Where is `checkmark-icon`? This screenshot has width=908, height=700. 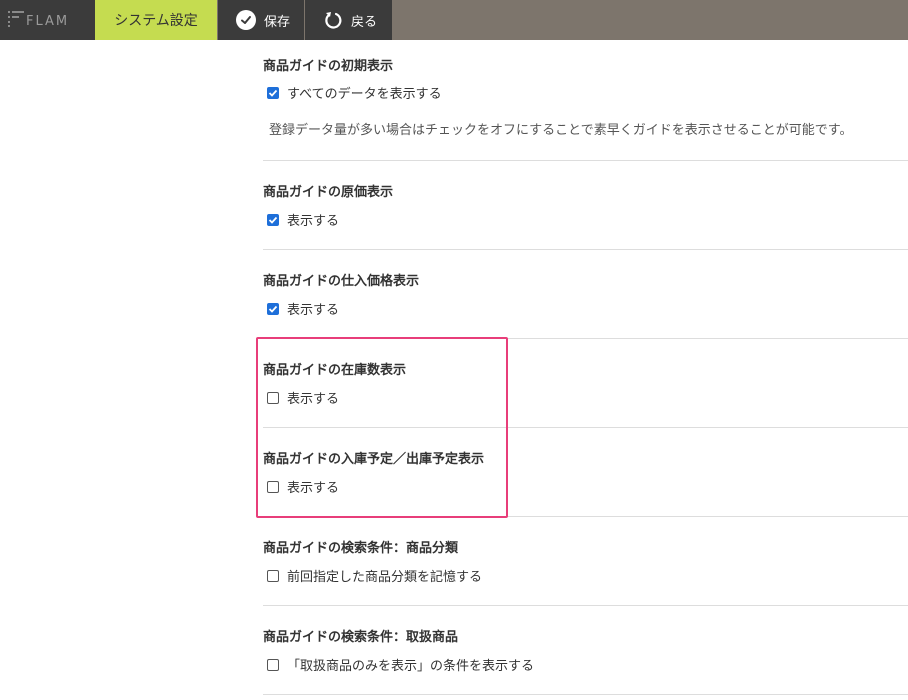
checkmark-icon is located at coordinates (246, 20).